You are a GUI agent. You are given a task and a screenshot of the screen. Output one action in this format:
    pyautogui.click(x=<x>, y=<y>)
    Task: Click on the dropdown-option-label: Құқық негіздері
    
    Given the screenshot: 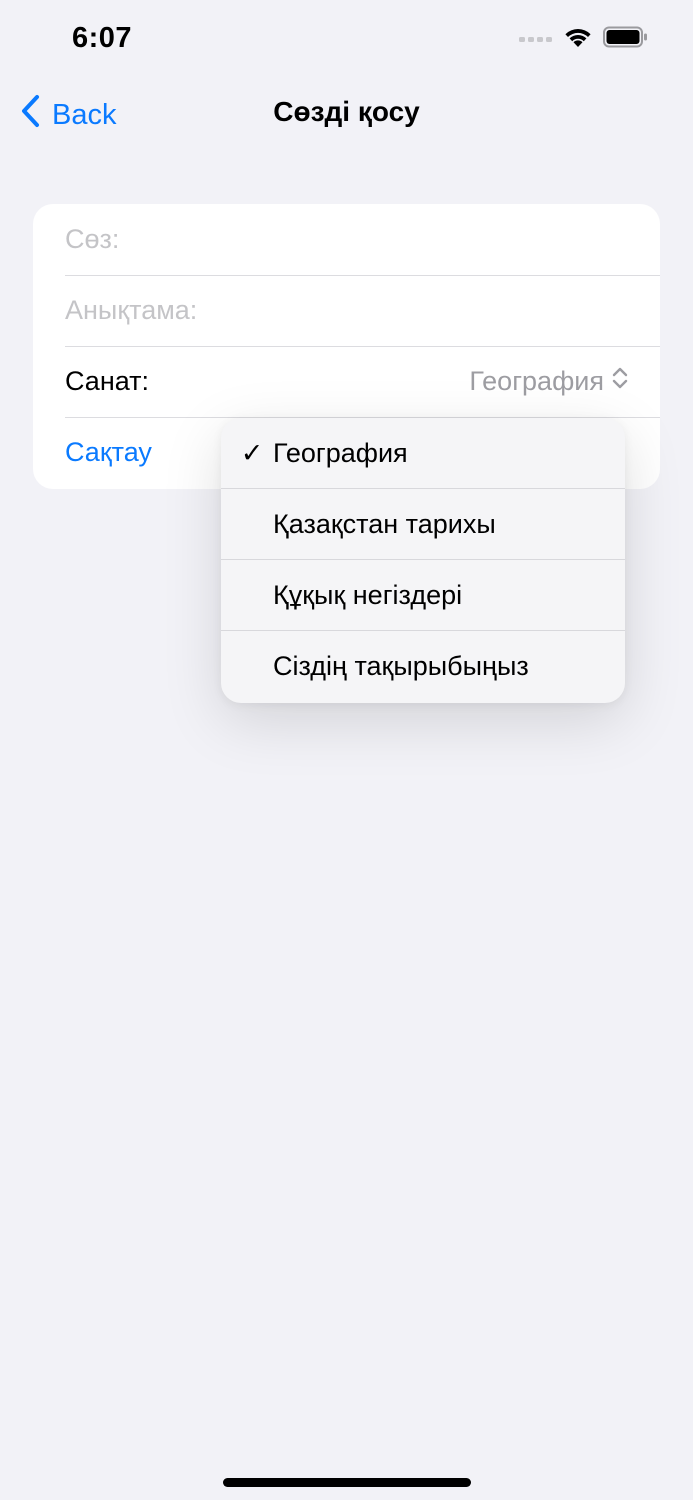 What is the action you would take?
    pyautogui.click(x=368, y=595)
    